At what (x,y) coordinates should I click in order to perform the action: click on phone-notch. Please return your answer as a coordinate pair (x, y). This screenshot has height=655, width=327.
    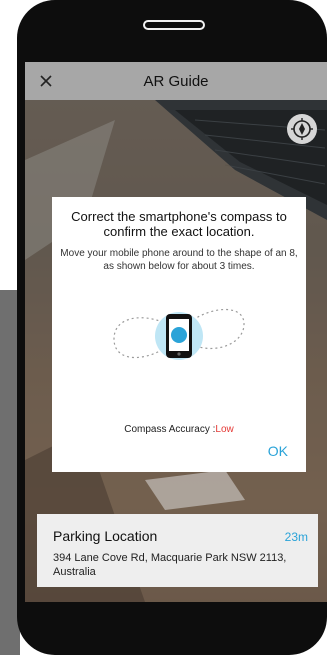
    Looking at the image, I should click on (174, 25).